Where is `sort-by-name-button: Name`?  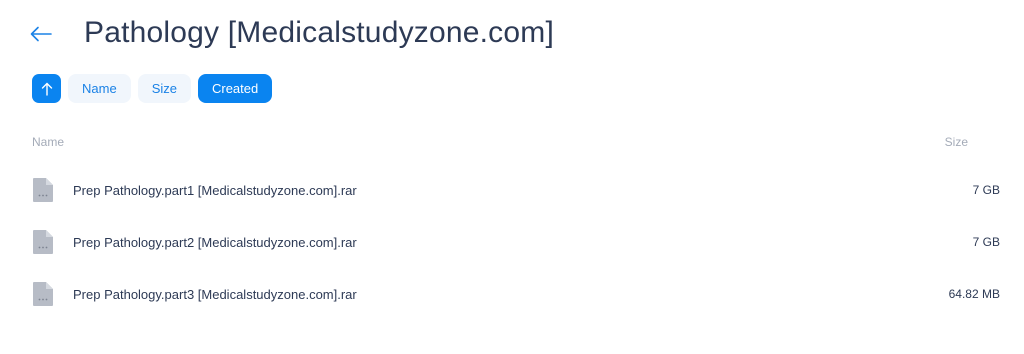
sort-by-name-button: Name is located at coordinates (99, 88).